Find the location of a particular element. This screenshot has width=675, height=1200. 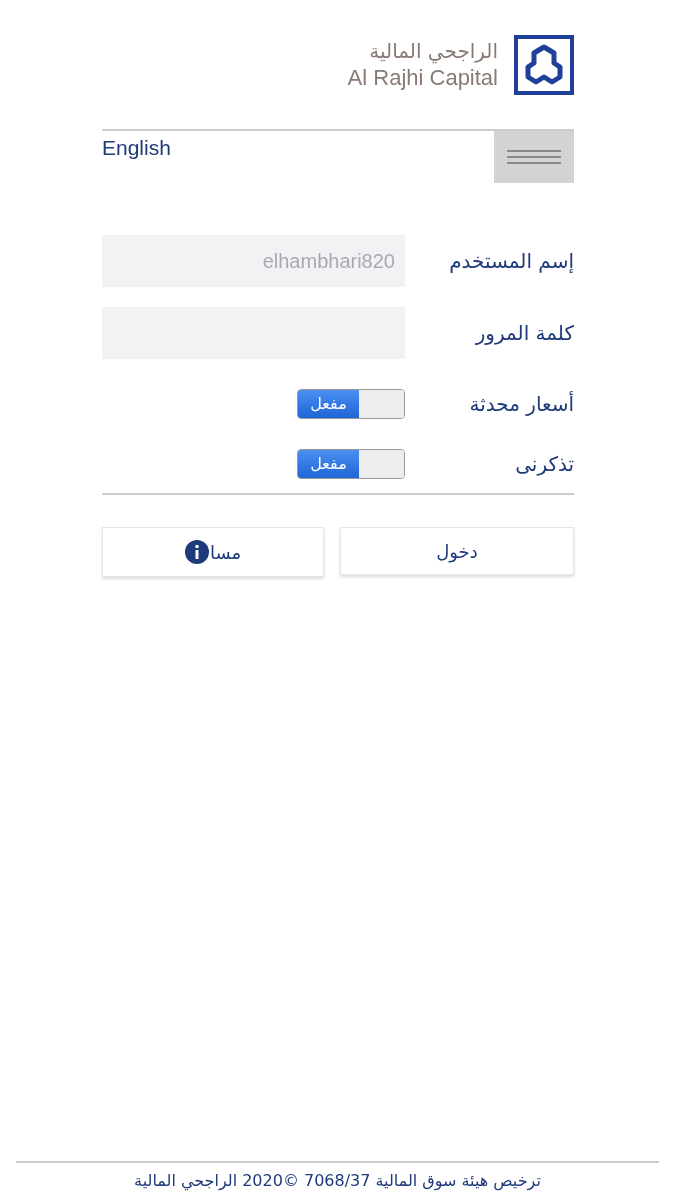

login-button: دخول is located at coordinates (457, 551).